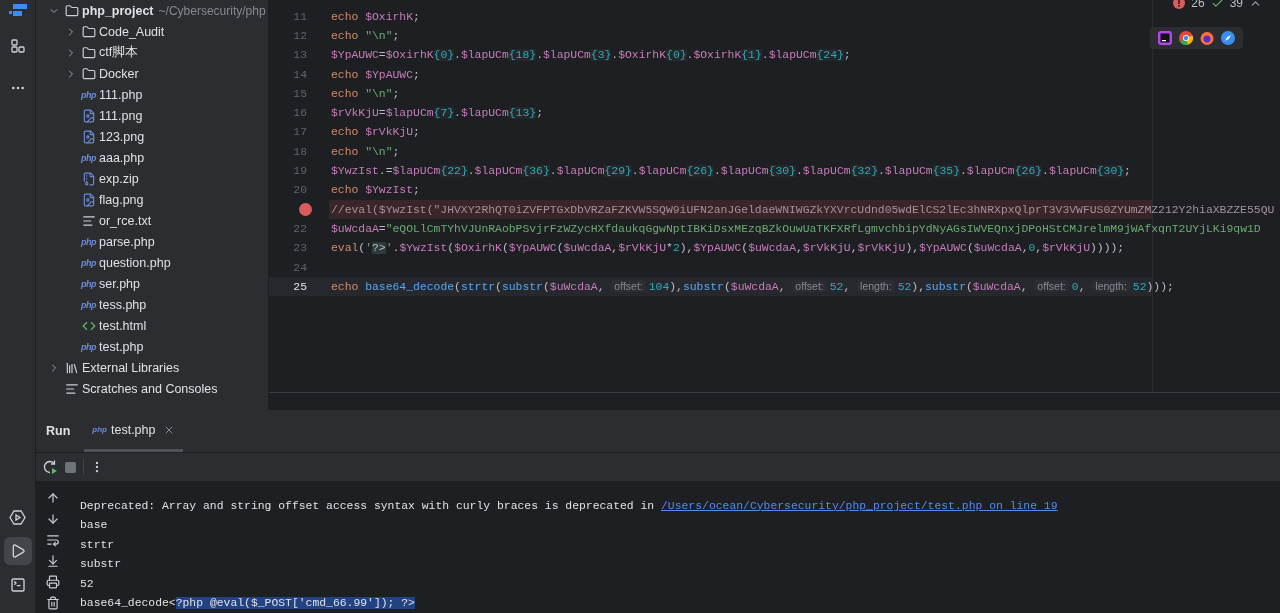  Describe the element at coordinates (53, 519) in the screenshot. I see `arrow-down-icon` at that location.